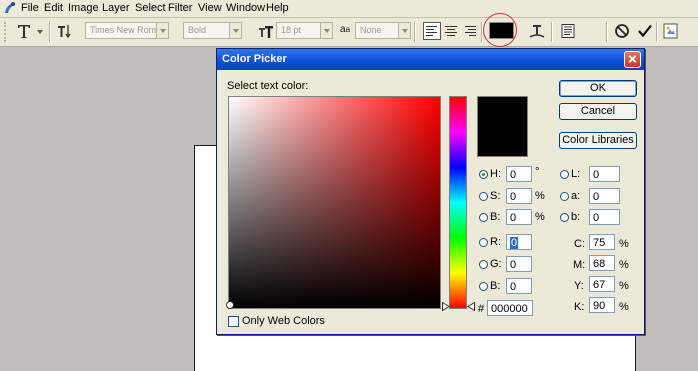  Describe the element at coordinates (519, 217) in the screenshot. I see `brightness-field: 0` at that location.